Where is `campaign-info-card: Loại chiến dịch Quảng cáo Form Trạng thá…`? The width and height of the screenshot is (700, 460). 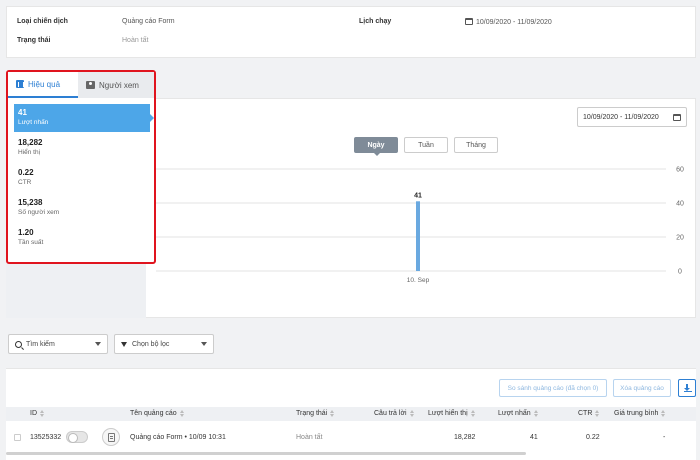
campaign-info-card: Loại chiến dịch Quảng cáo Form Trạng thá… is located at coordinates (351, 32).